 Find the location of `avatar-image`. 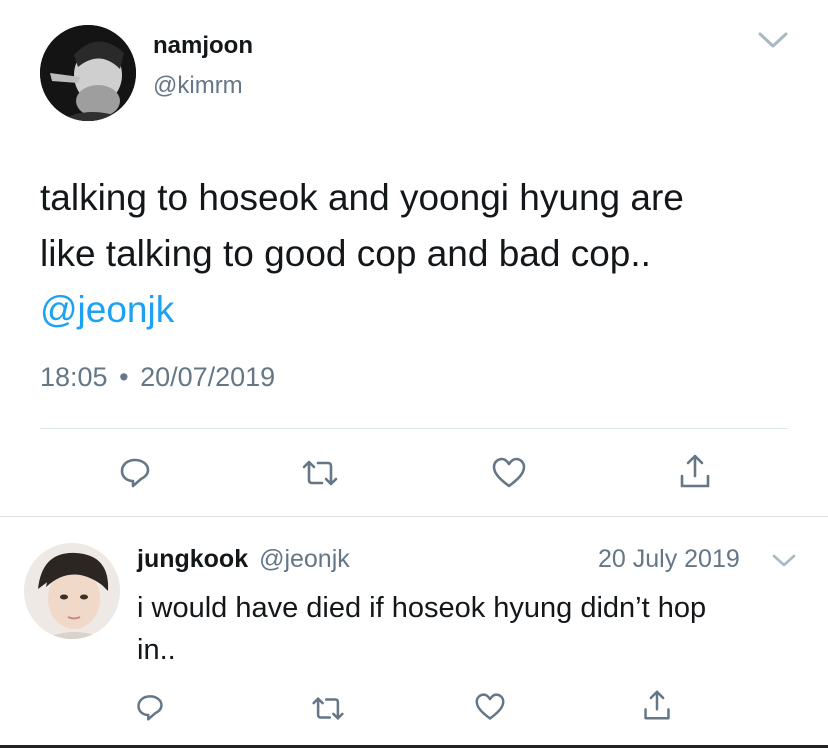

avatar-image is located at coordinates (88, 73).